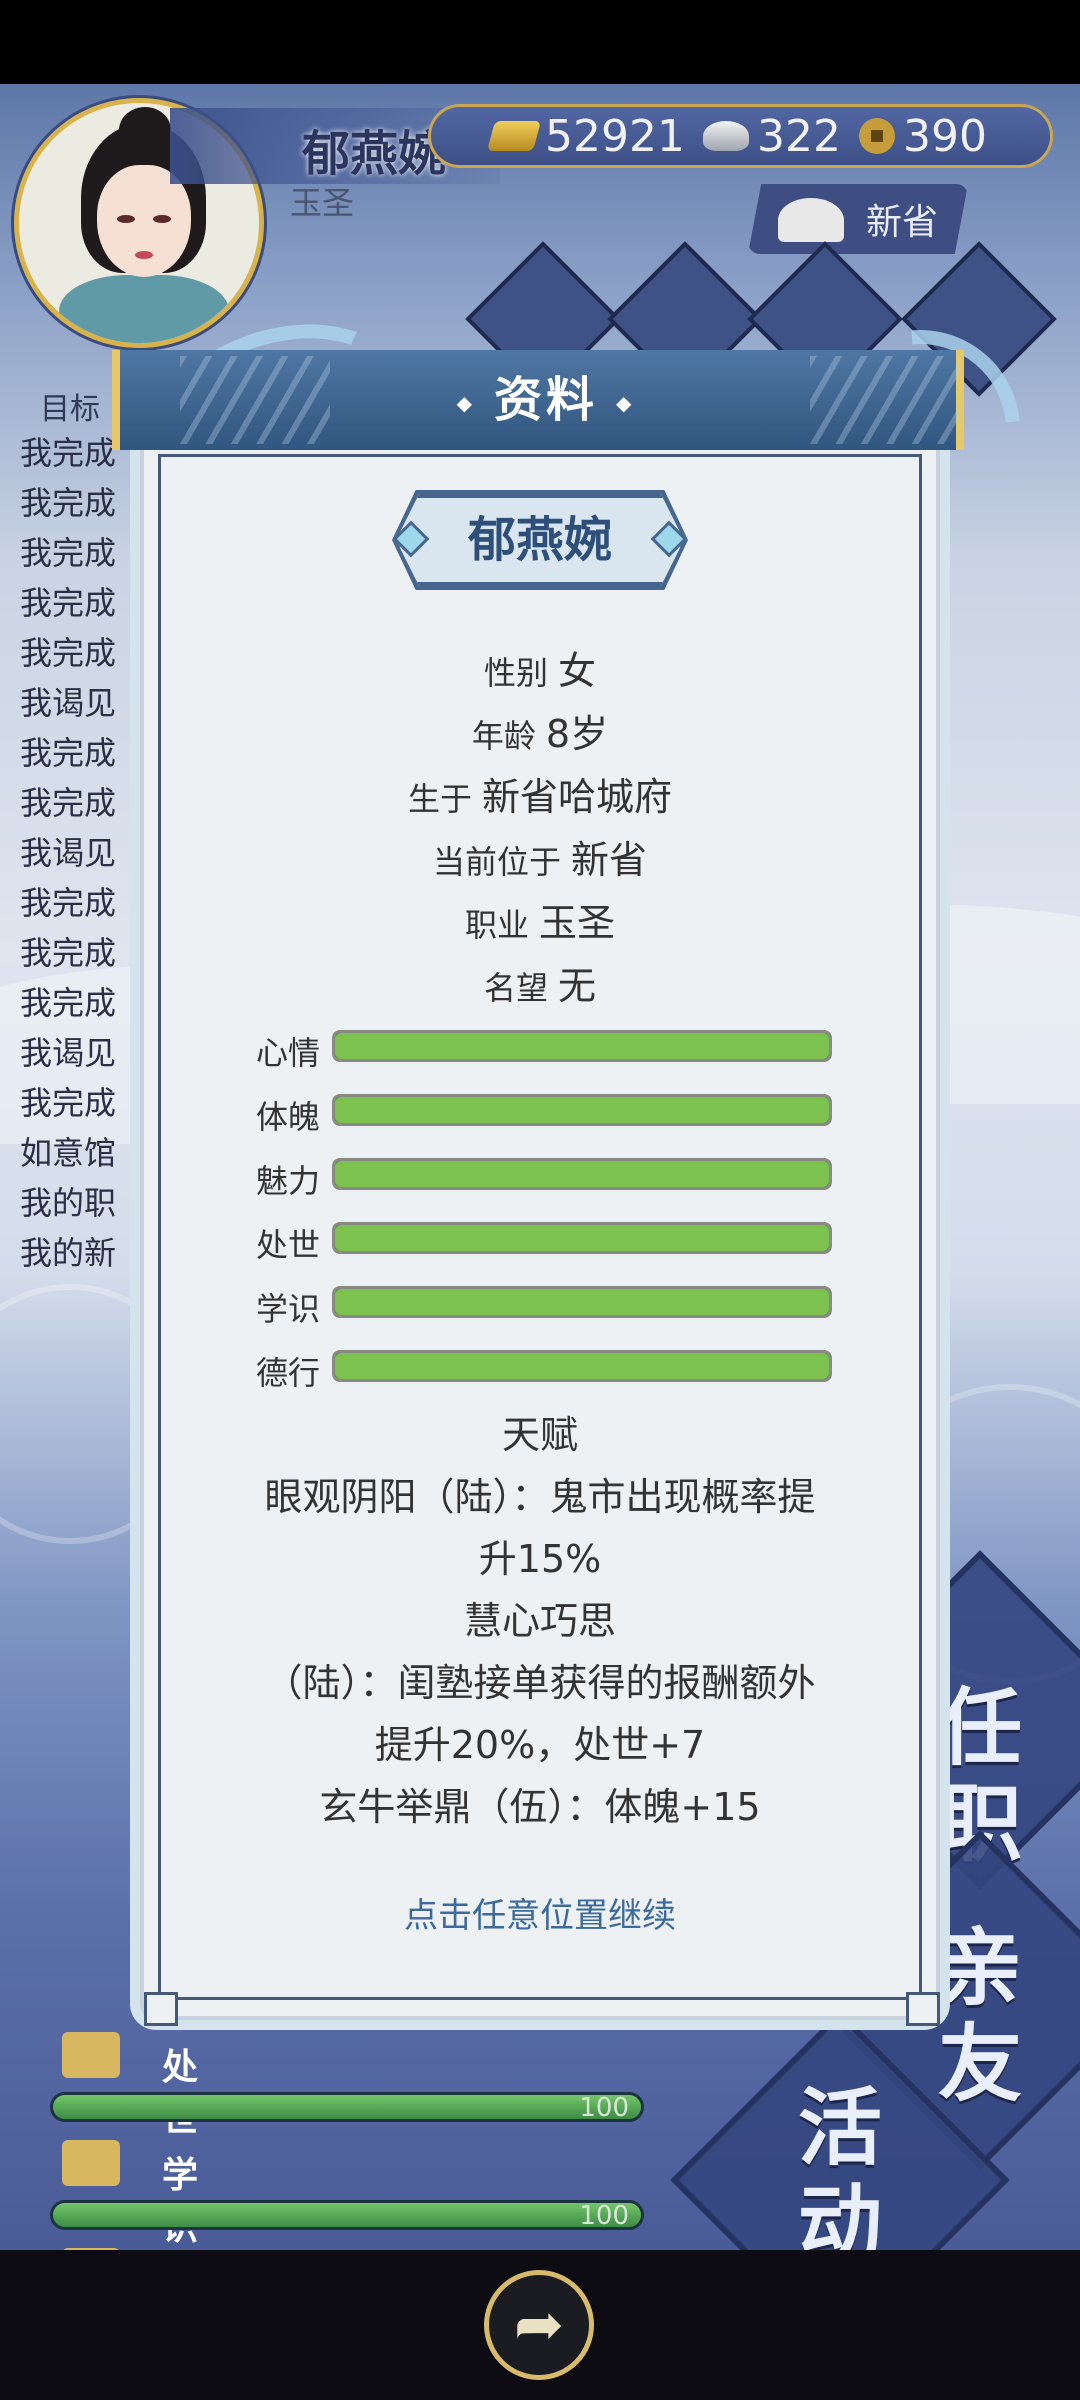  I want to click on info-job: 职业 玉圣, so click(540, 919).